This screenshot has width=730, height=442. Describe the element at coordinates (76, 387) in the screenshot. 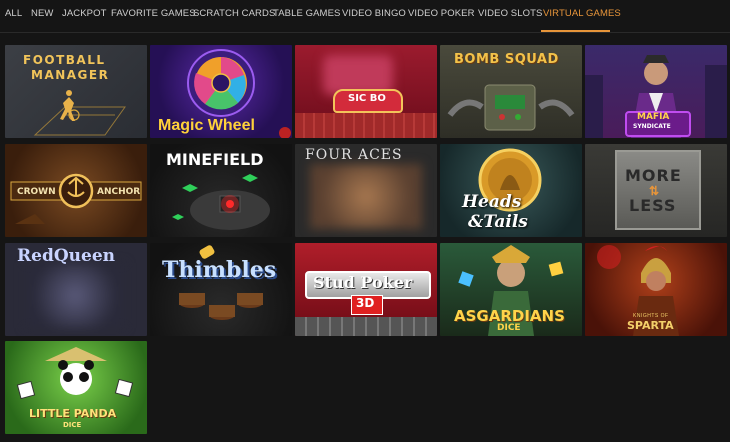

I see `game-tile-little-panda-dice: LITTLE PANDA DICE` at that location.